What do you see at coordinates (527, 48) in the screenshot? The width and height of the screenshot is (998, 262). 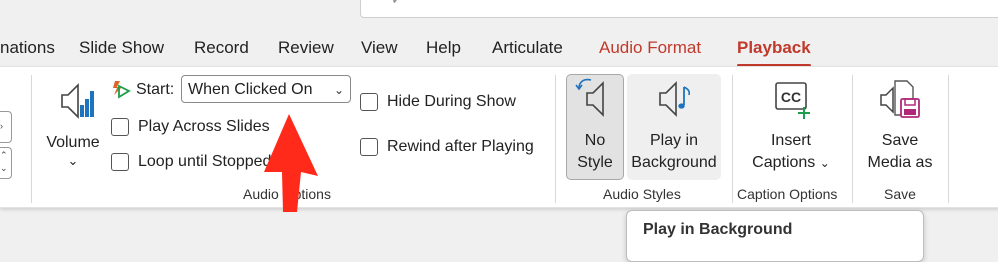 I see `tab-articulate: Articulate` at bounding box center [527, 48].